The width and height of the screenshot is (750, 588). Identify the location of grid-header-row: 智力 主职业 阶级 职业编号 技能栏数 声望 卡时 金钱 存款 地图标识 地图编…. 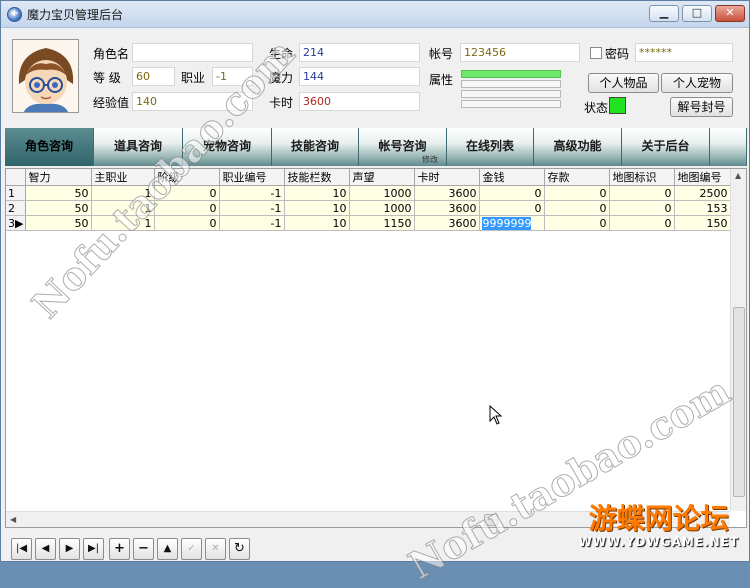
(369, 177).